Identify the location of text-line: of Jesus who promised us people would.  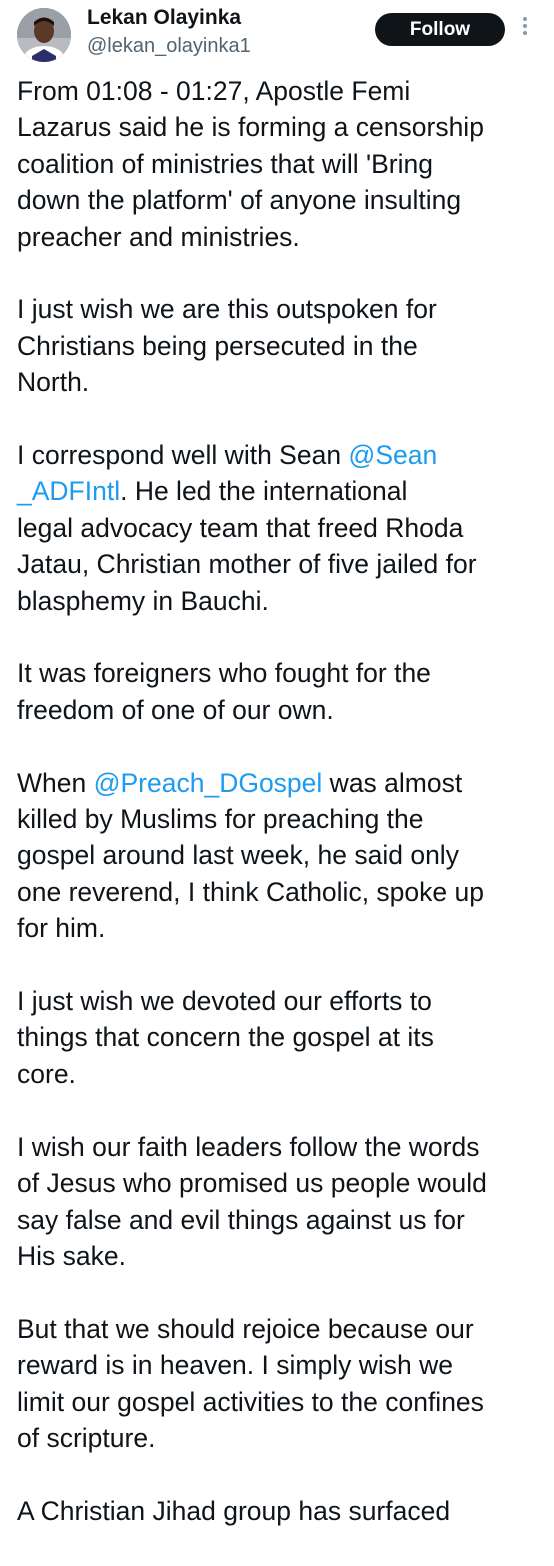
(252, 1183).